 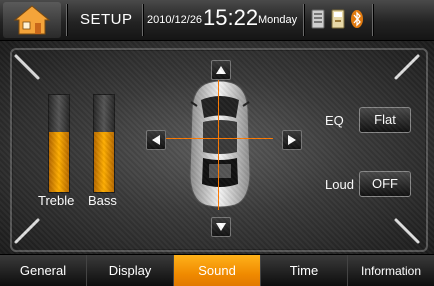 I want to click on bottom-tab-bar: General Display Sound Time Information, so click(x=217, y=270).